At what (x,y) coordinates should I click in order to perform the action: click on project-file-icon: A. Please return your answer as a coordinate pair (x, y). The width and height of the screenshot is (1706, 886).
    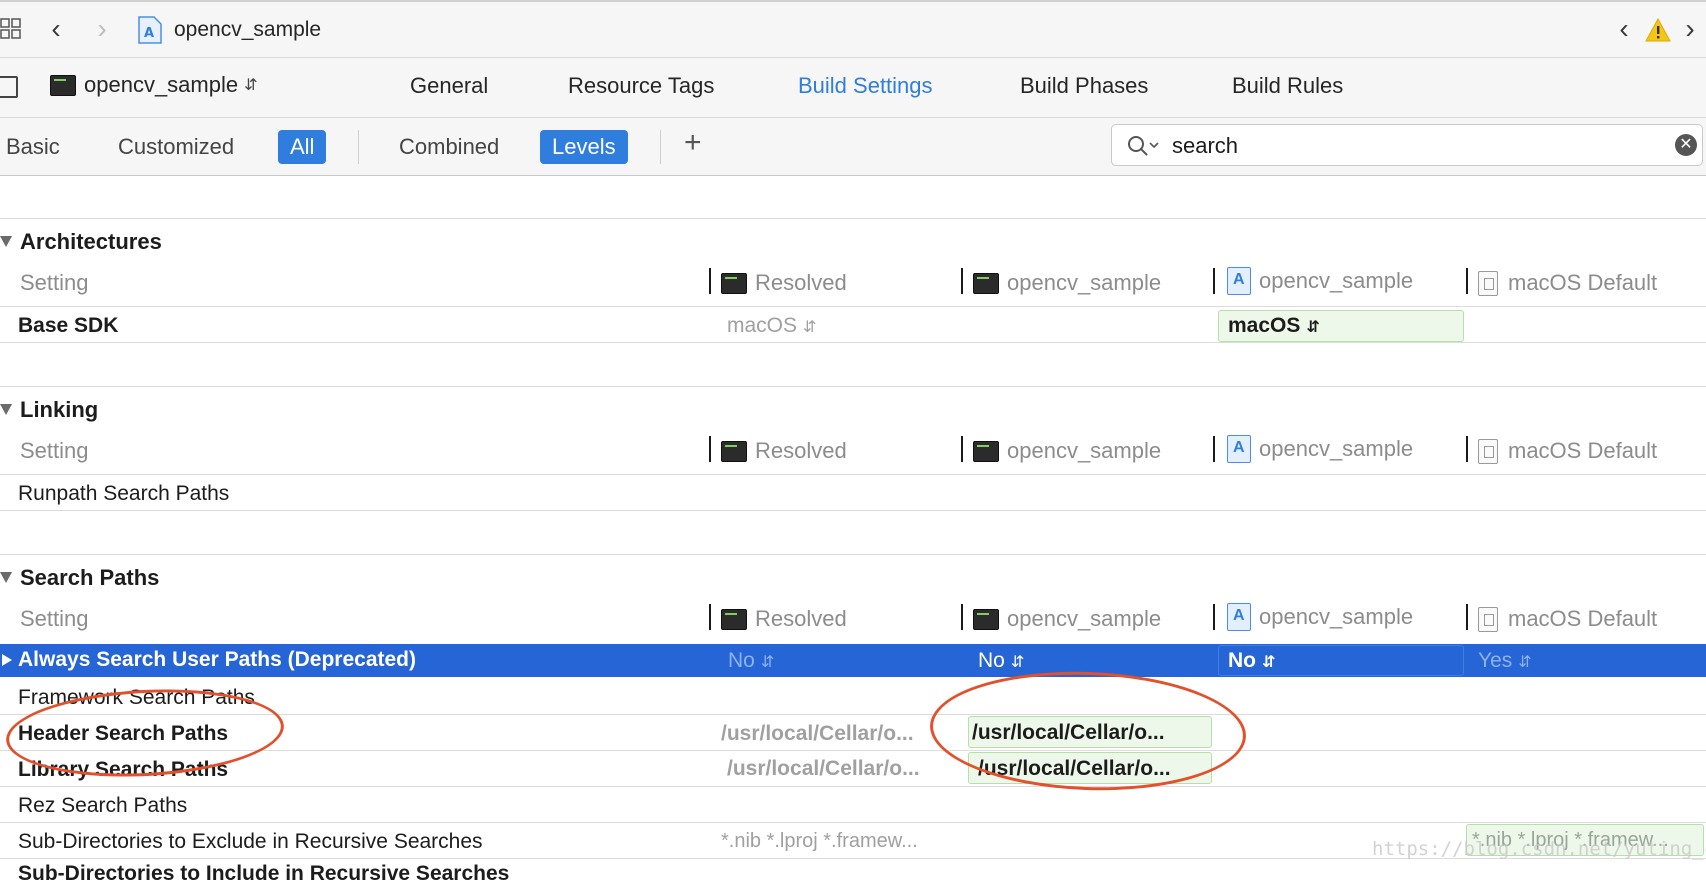
    Looking at the image, I should click on (150, 32).